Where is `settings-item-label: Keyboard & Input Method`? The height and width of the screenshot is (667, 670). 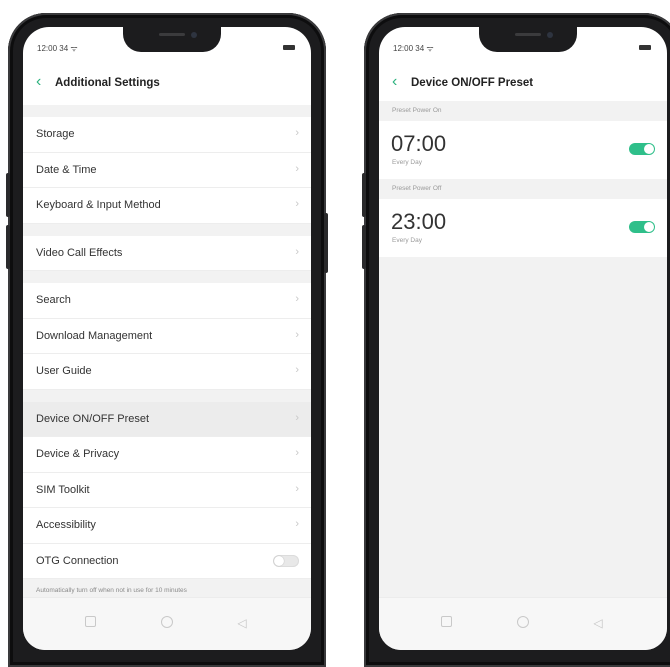
settings-item-label: Keyboard & Input Method is located at coordinates (98, 205).